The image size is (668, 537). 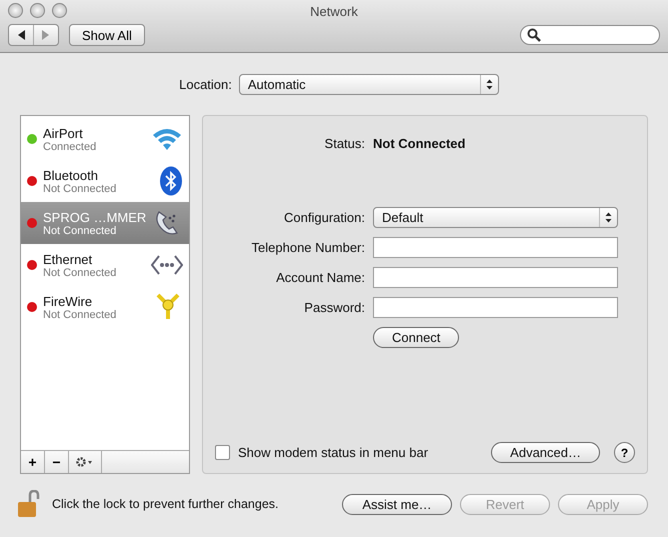 What do you see at coordinates (105, 307) in the screenshot?
I see `service-item: FireWire Not Connected` at bounding box center [105, 307].